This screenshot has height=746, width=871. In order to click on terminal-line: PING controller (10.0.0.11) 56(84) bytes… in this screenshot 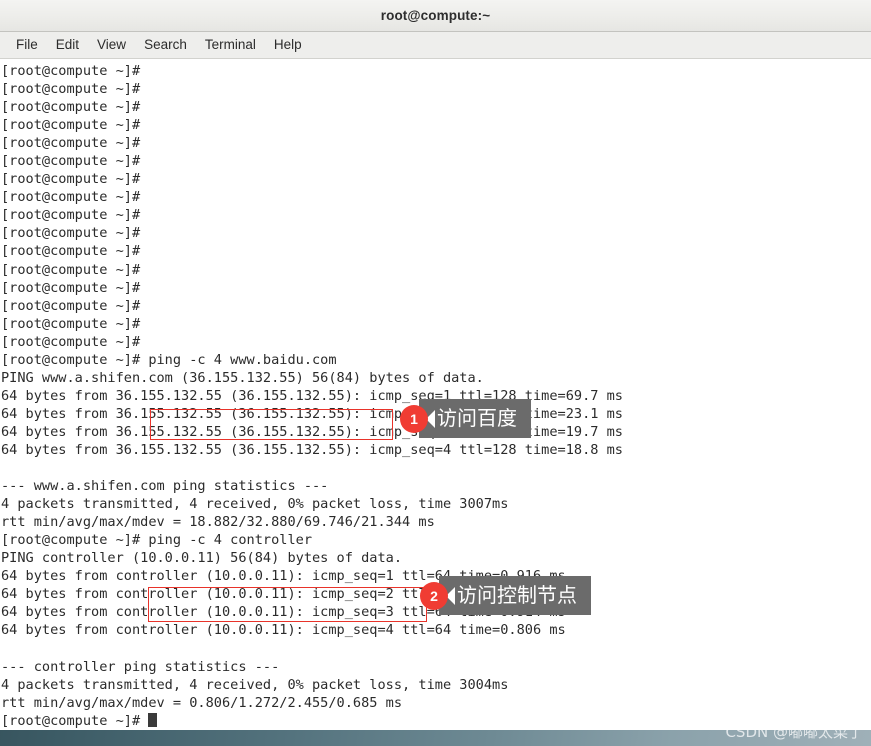, I will do `click(202, 558)`.